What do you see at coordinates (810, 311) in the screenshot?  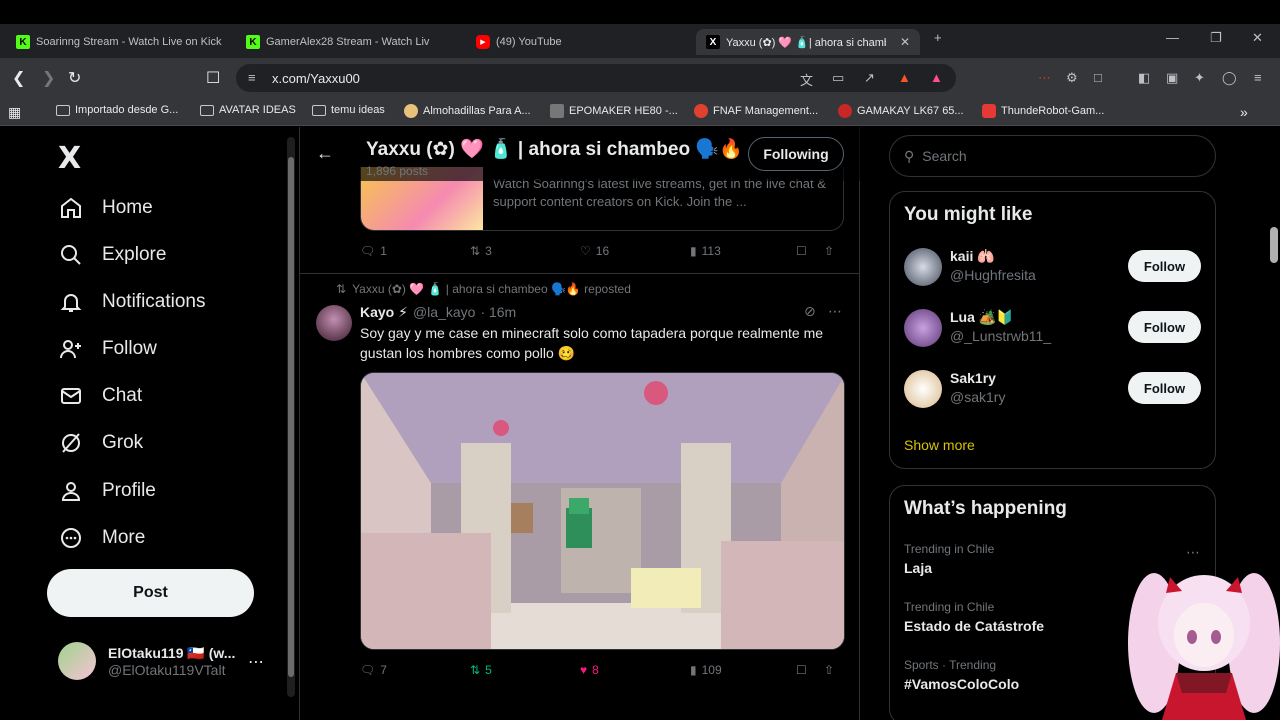 I see `grok-icon: ⊘` at bounding box center [810, 311].